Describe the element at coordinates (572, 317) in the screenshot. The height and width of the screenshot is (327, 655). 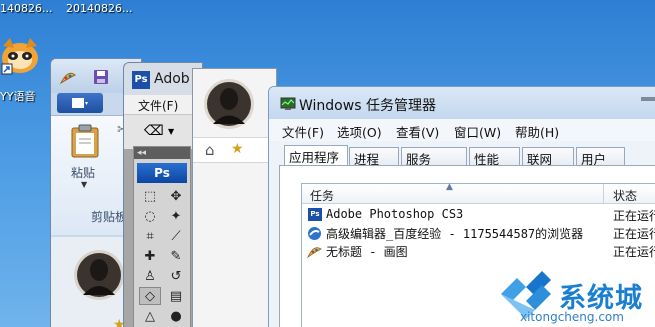
I see `watermark-url: xitongcheng.com` at that location.